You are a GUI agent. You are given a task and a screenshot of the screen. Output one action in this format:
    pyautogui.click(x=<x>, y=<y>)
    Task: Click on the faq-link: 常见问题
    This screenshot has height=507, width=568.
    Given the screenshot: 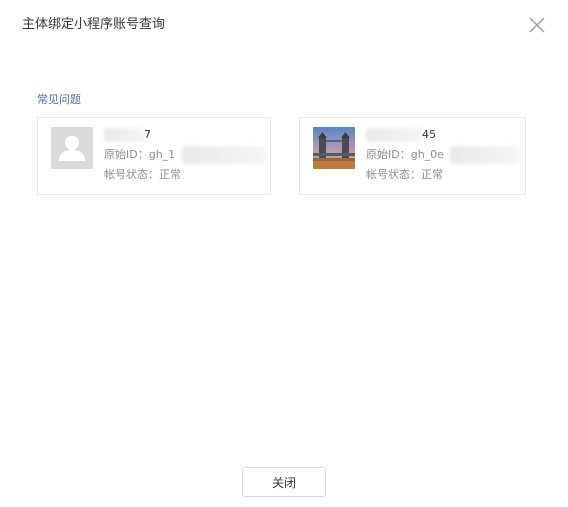 What is the action you would take?
    pyautogui.click(x=59, y=100)
    